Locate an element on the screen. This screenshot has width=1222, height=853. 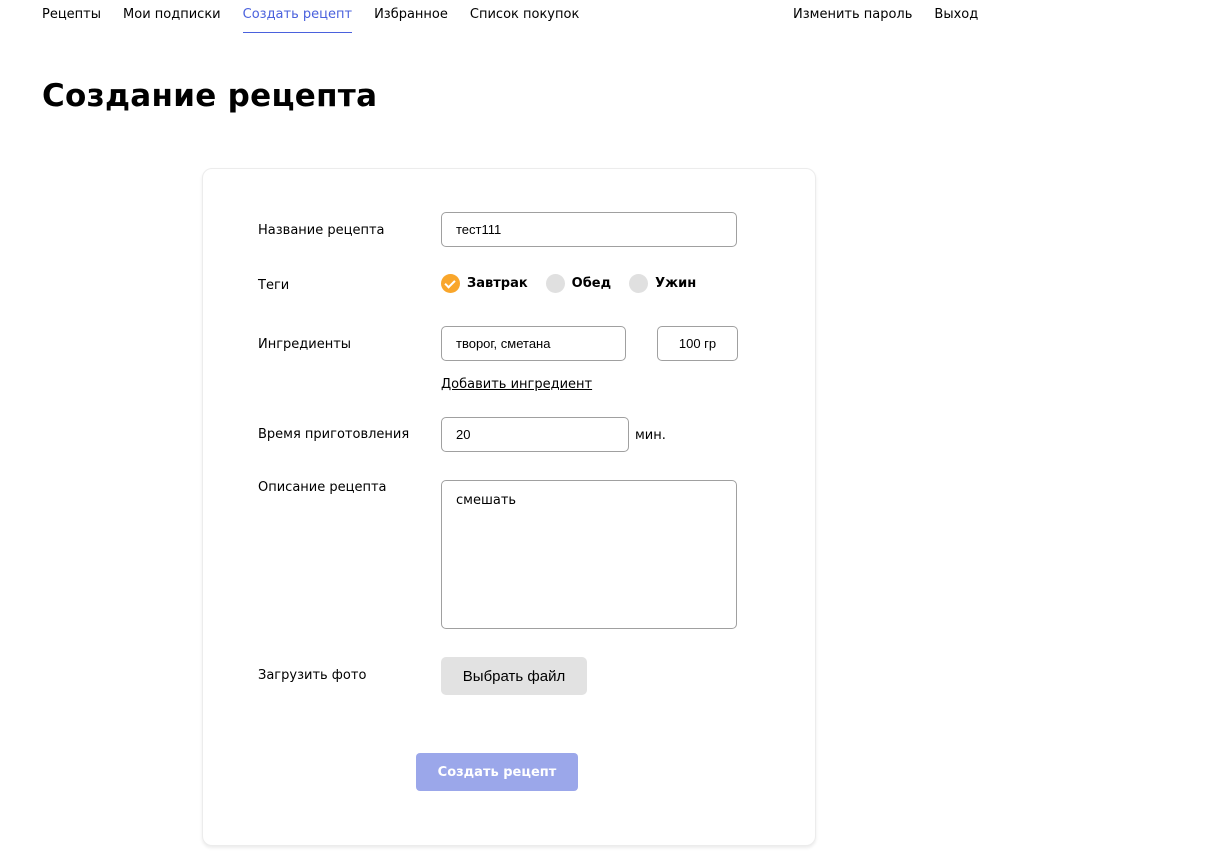
choose-file-button: Выбрать файл is located at coordinates (514, 676).